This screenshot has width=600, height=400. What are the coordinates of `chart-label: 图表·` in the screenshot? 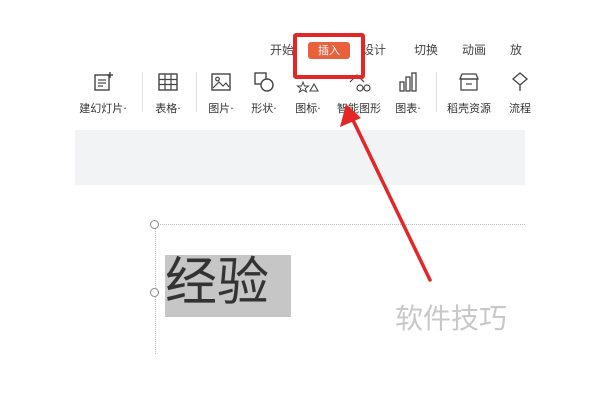 It's located at (408, 108).